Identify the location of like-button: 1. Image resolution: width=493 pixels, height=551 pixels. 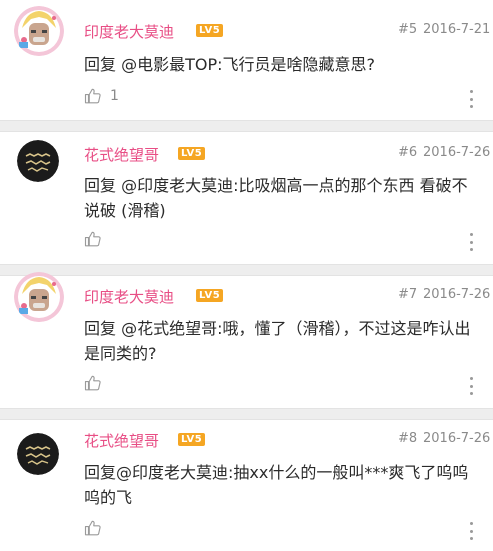
(101, 96).